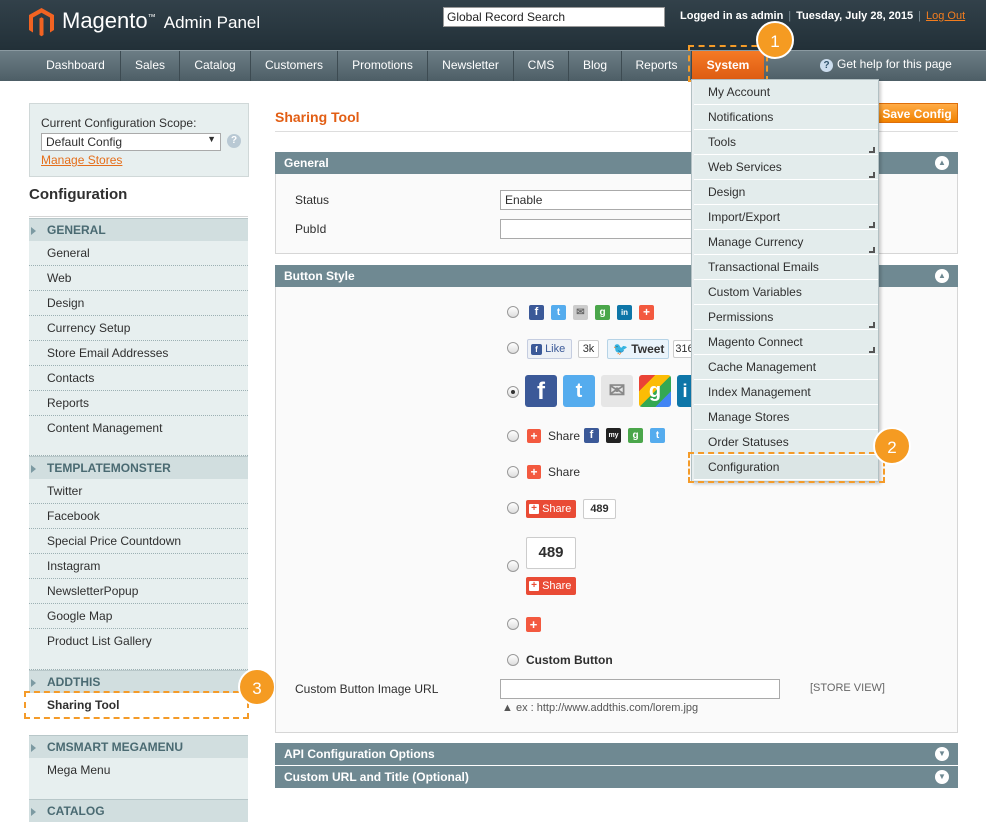  What do you see at coordinates (138, 467) in the screenshot?
I see `sidebar-group-templatemonster: TEMPLATEMONSTER` at bounding box center [138, 467].